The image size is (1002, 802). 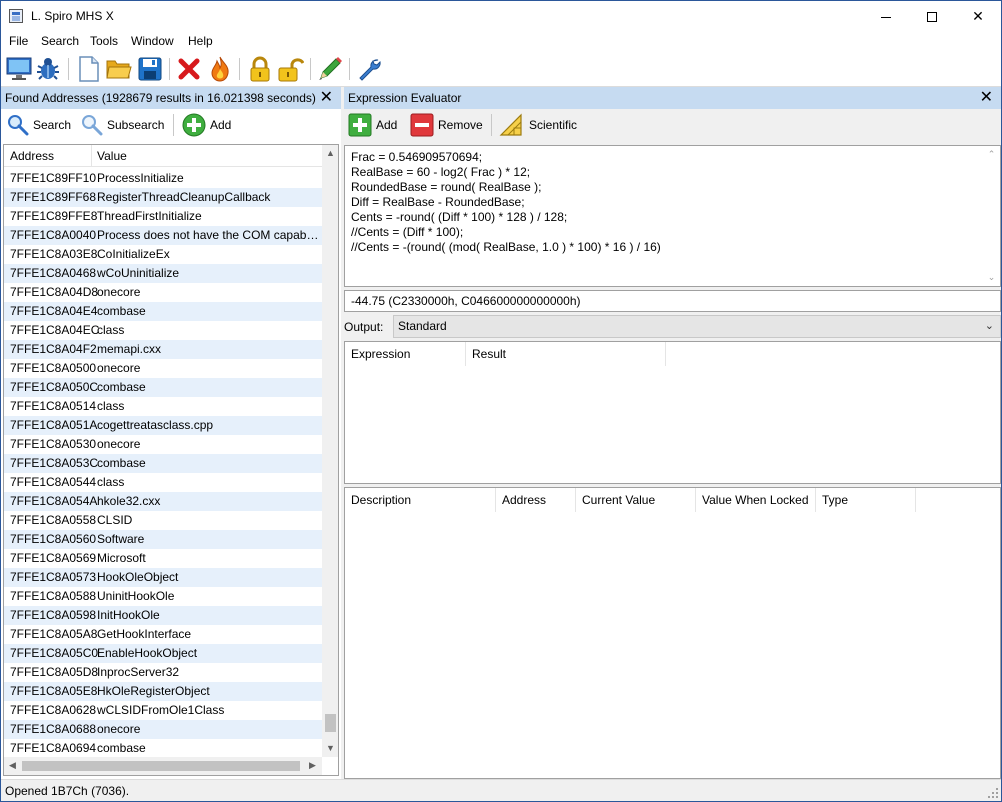 What do you see at coordinates (163, 577) in the screenshot?
I see `table-row: 7FFE1C8A0573 HookOleObject` at bounding box center [163, 577].